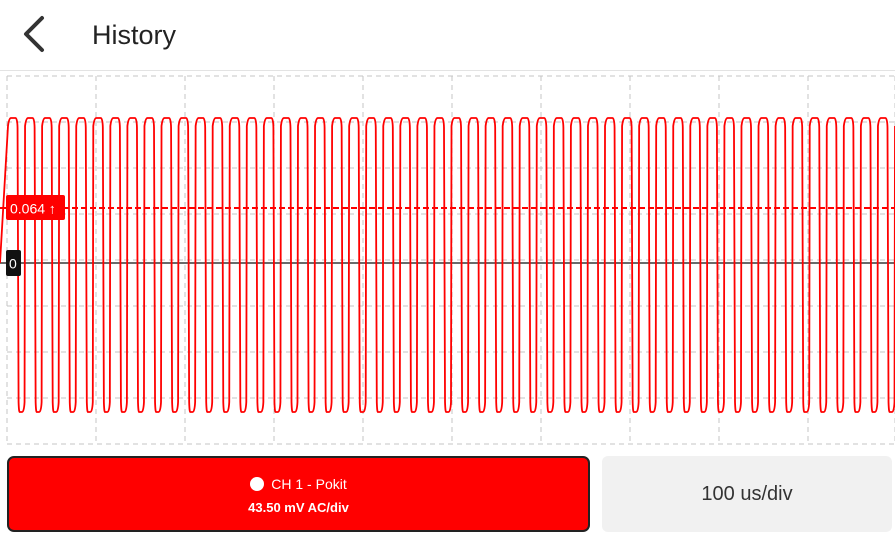  I want to click on channel-name: CH 1 - Pokit, so click(309, 484).